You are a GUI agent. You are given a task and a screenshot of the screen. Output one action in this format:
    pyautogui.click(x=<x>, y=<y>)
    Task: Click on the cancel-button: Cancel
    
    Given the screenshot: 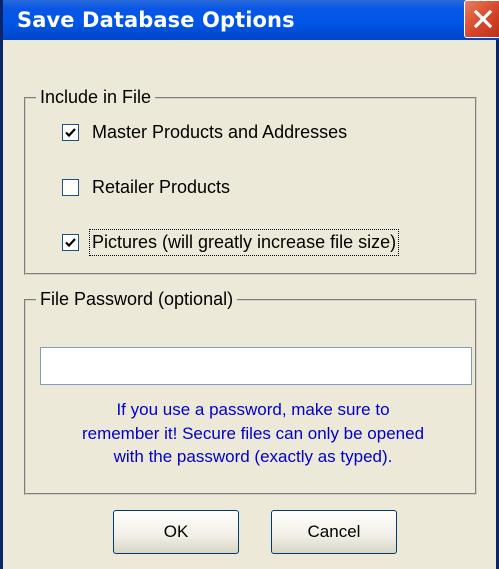 What is the action you would take?
    pyautogui.click(x=334, y=532)
    